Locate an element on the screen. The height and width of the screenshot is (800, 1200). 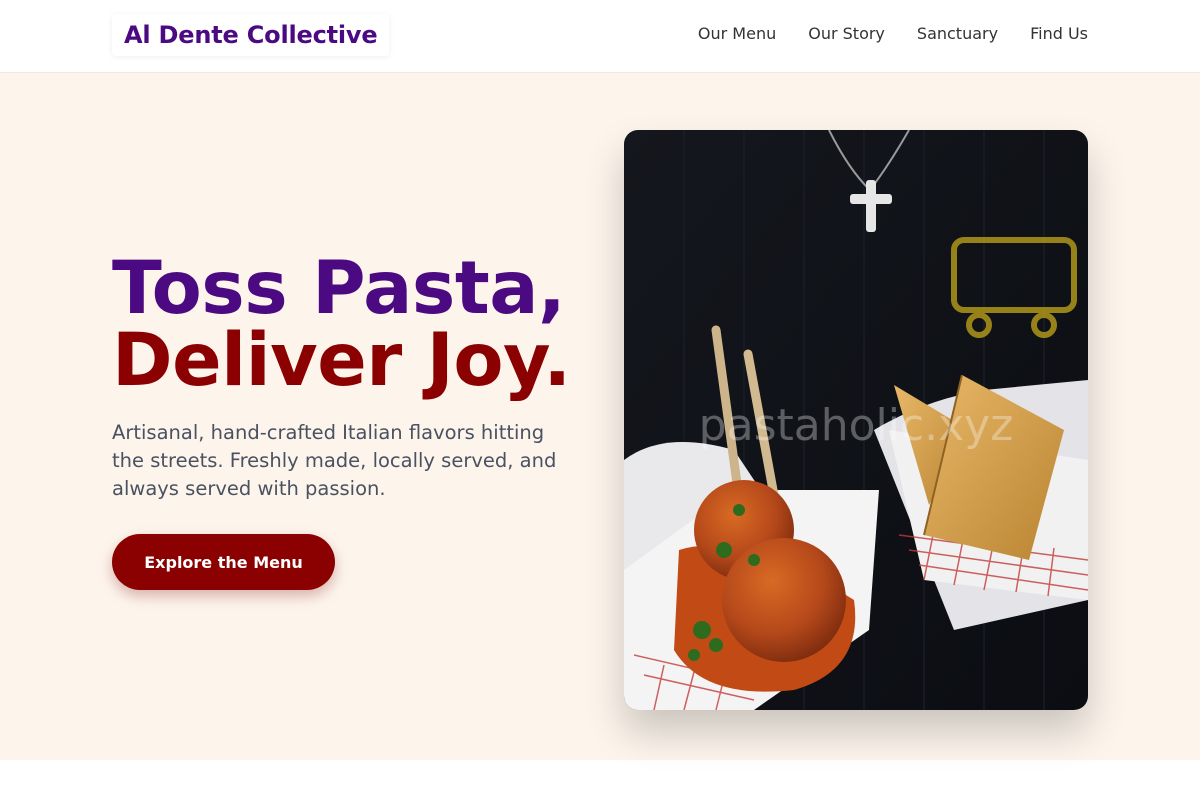
nav-link-our-story: Our Story is located at coordinates (846, 33).